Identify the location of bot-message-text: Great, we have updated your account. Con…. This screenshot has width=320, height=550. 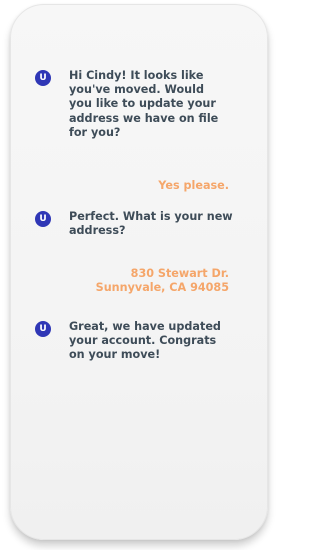
(145, 341).